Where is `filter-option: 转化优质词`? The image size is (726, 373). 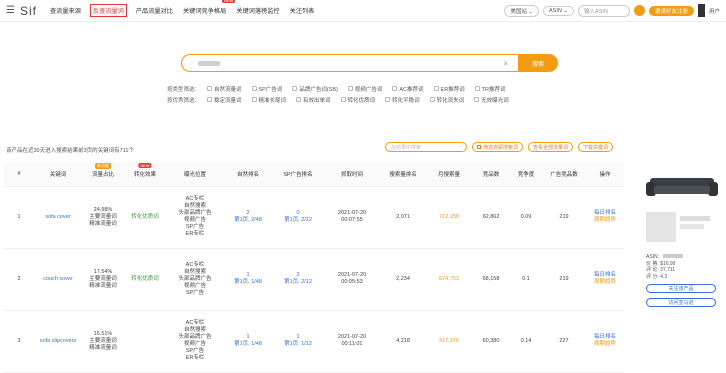
filter-option: 转化优质词 is located at coordinates (357, 100).